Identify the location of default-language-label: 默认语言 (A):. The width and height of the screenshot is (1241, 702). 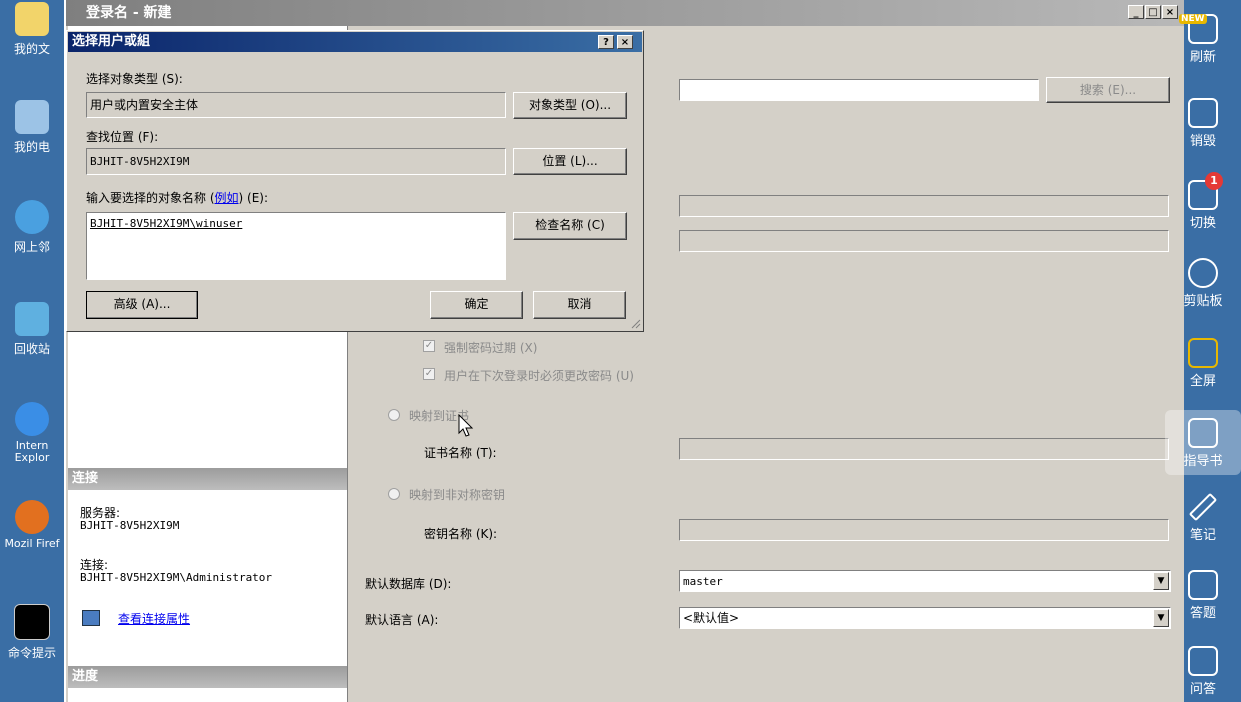
(402, 620).